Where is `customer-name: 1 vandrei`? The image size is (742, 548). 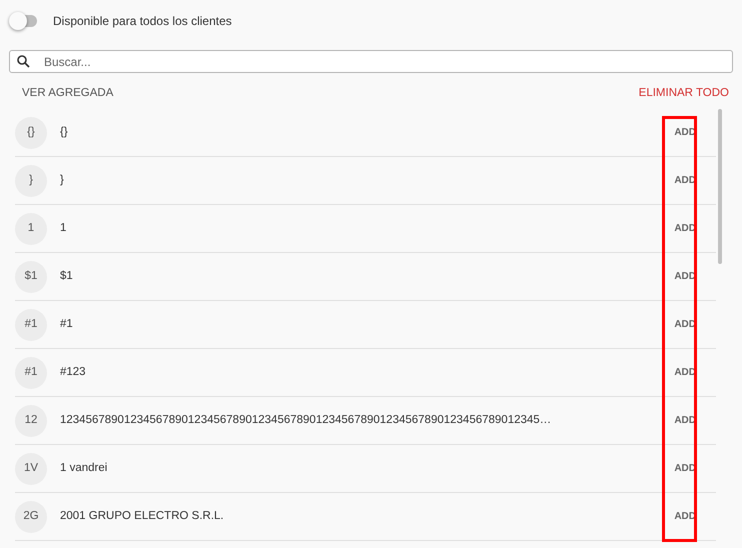
customer-name: 1 vandrei is located at coordinates (84, 468).